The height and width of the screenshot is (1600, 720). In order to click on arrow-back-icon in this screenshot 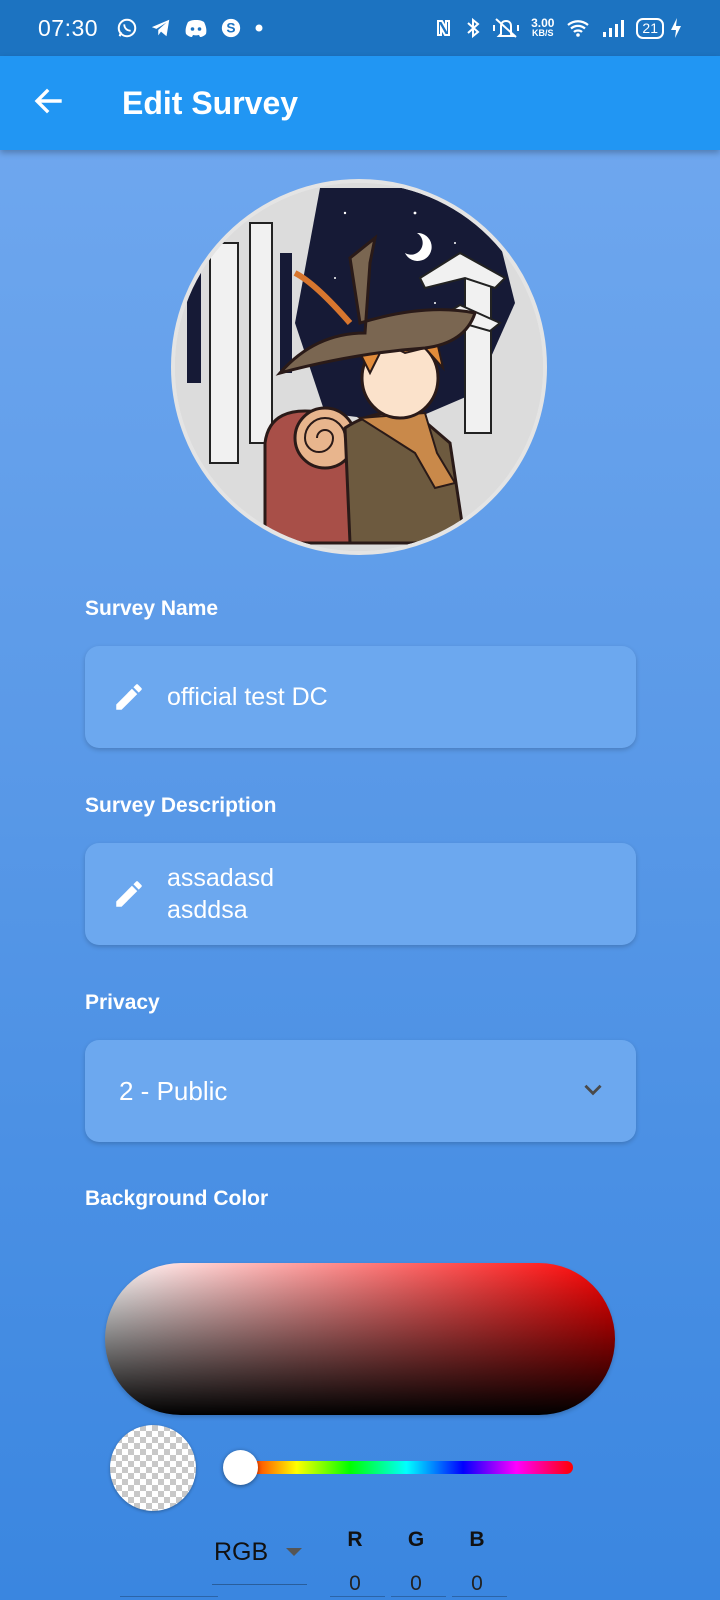, I will do `click(48, 103)`.